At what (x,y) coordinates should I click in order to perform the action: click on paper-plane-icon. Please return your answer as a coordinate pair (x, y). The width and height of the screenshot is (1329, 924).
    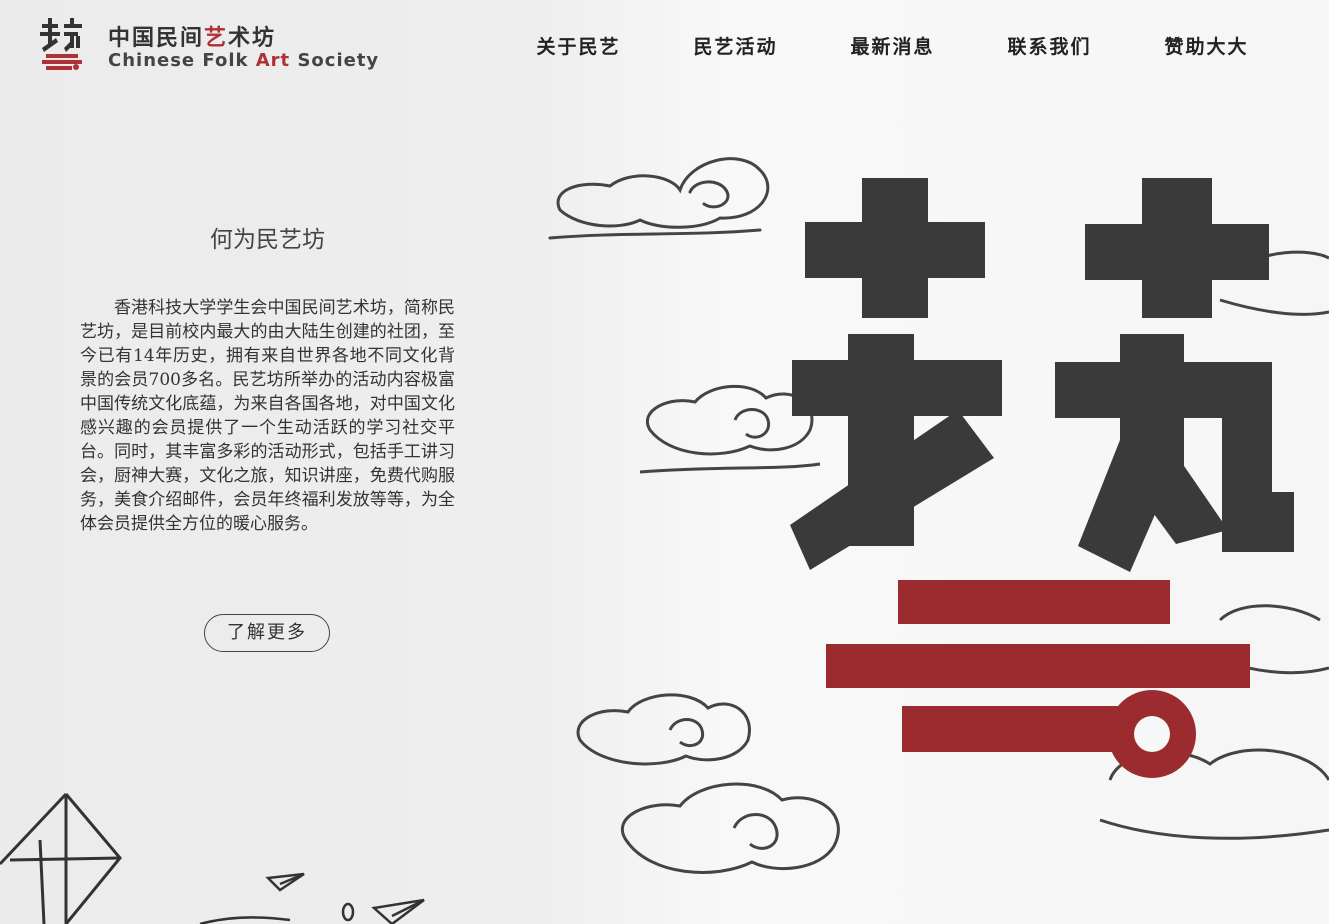
    Looking at the image, I should click on (312, 898).